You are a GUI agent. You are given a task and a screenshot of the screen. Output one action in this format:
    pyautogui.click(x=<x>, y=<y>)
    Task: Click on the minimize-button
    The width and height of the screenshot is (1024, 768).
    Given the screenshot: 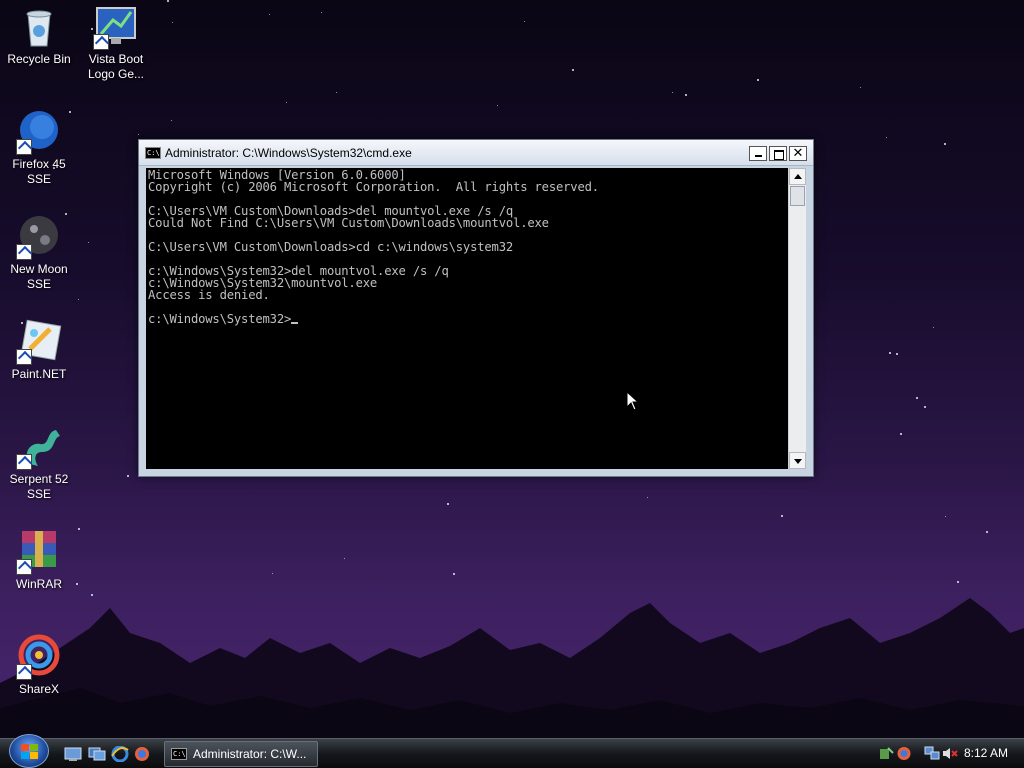 What is the action you would take?
    pyautogui.click(x=758, y=153)
    